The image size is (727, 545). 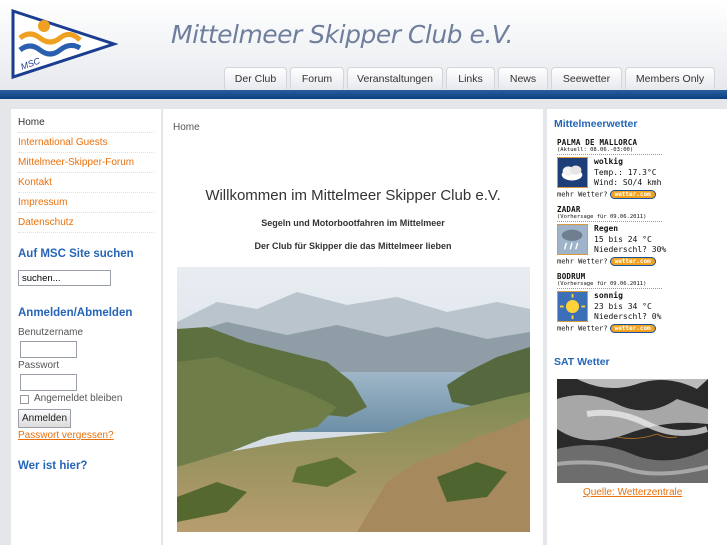 What do you see at coordinates (569, 209) in the screenshot?
I see `weather-place: ZADAR` at bounding box center [569, 209].